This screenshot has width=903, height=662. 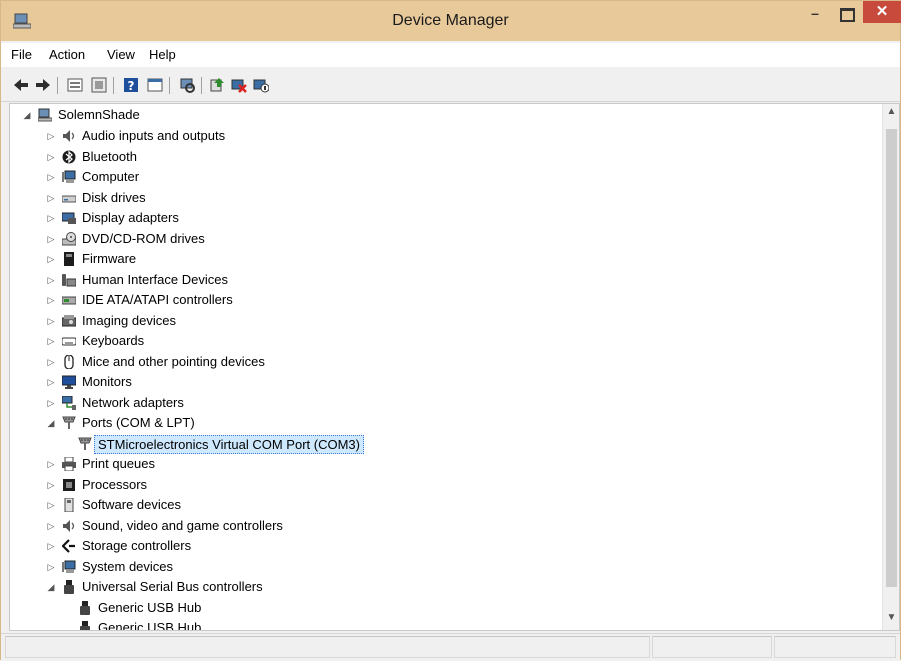 I want to click on disable-device-icon, so click(x=261, y=85).